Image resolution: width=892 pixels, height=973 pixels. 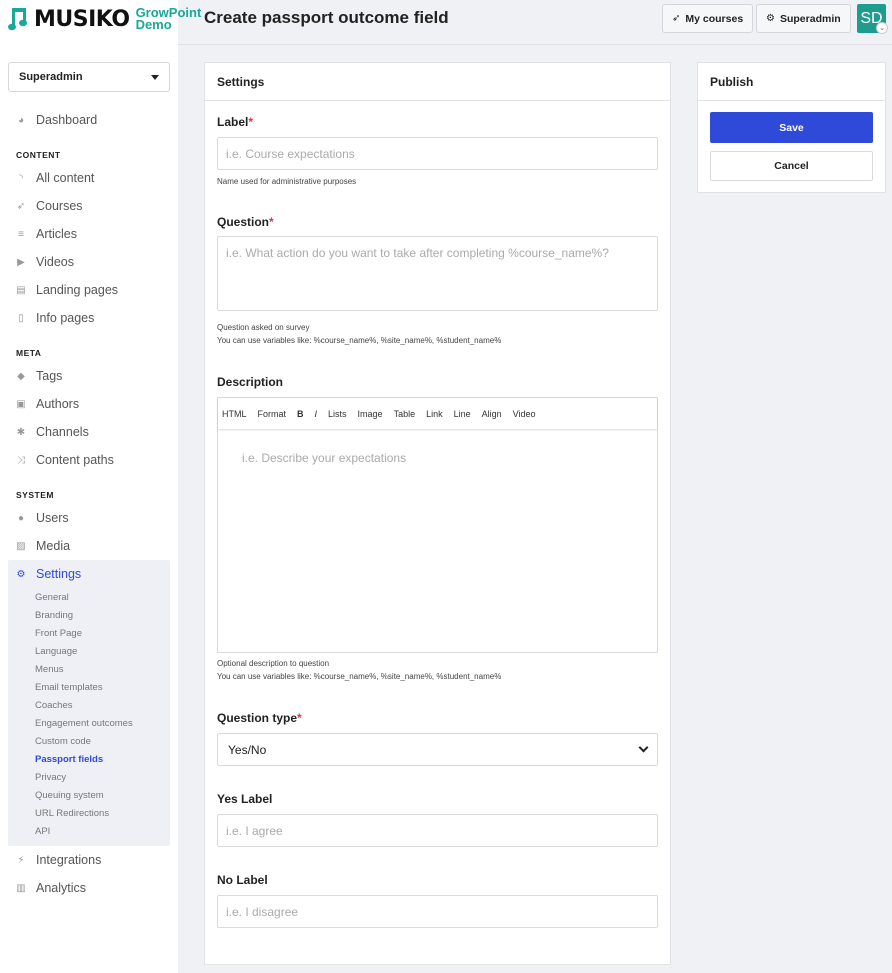 What do you see at coordinates (437, 540) in the screenshot?
I see `description-editor-body: i.e. Describe your expectations` at bounding box center [437, 540].